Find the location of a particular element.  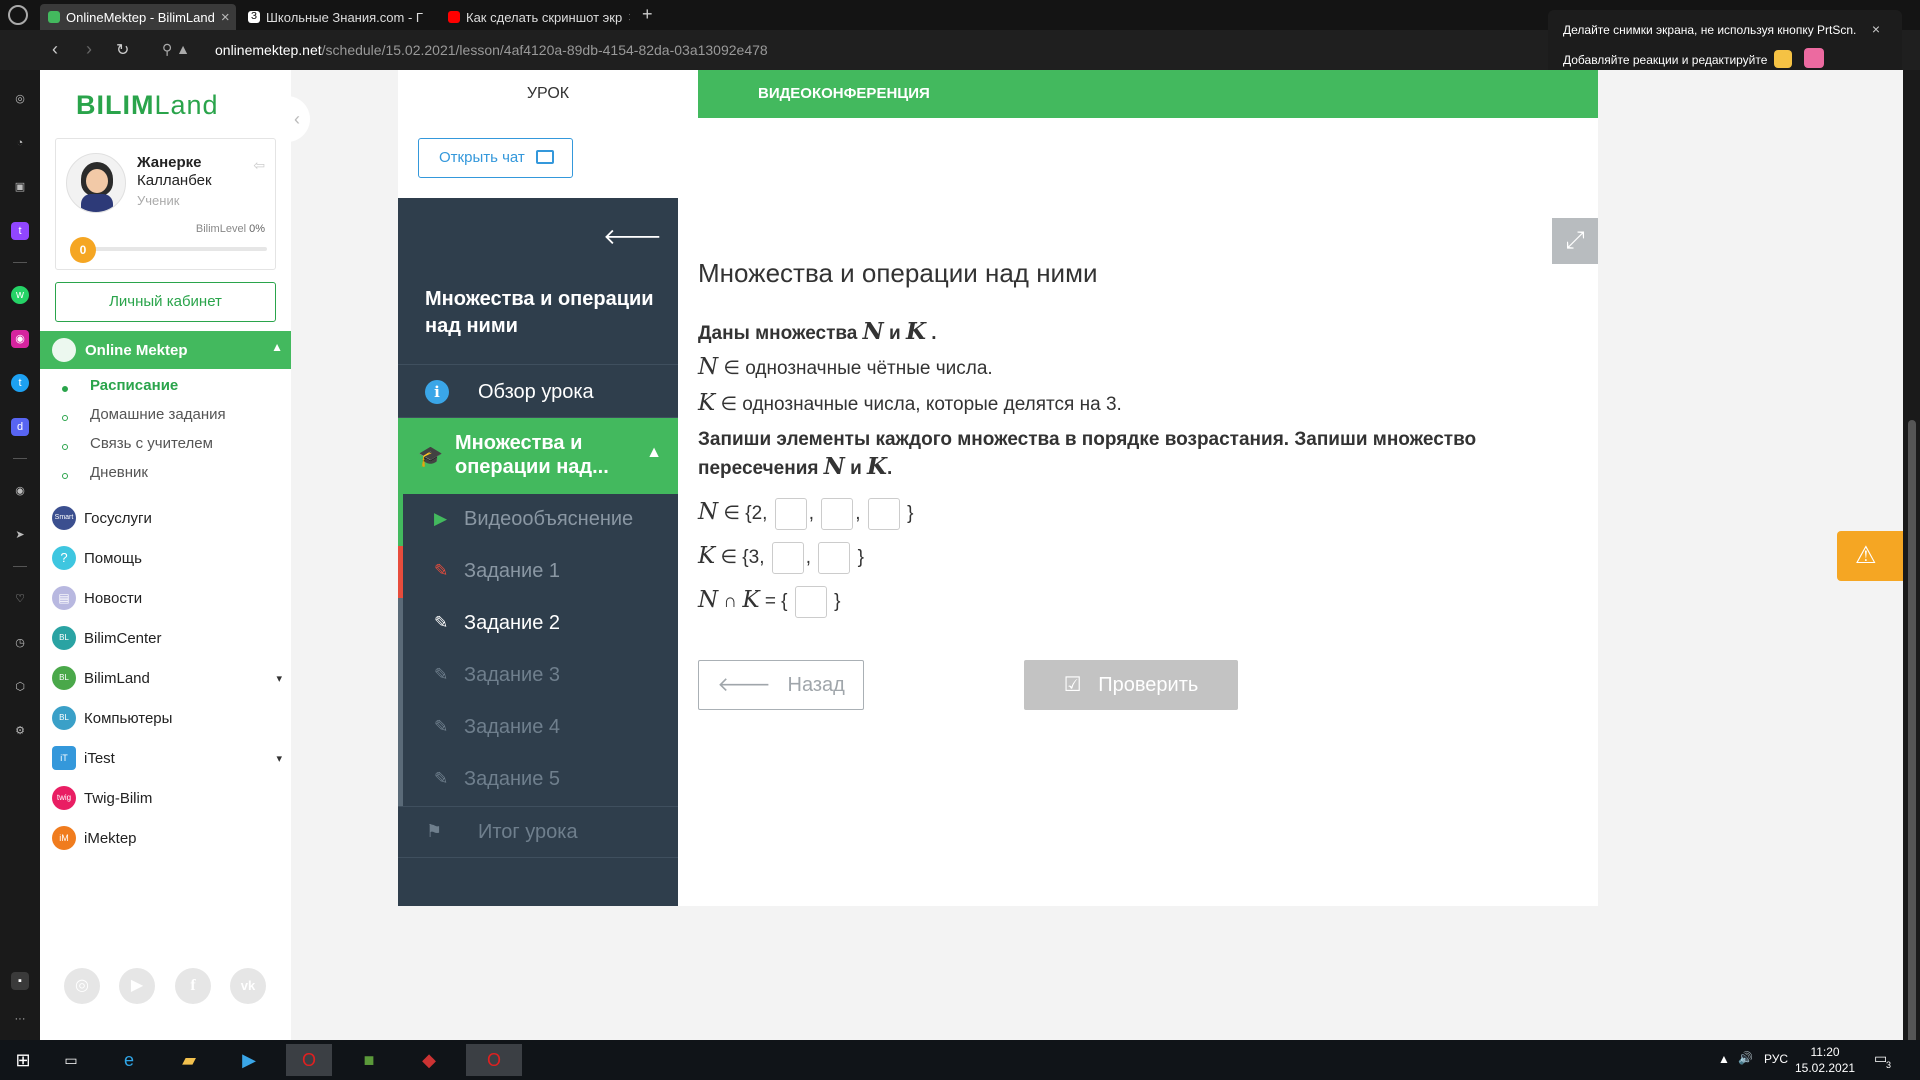

settings-gear-icon: ⚙ is located at coordinates (20, 731).